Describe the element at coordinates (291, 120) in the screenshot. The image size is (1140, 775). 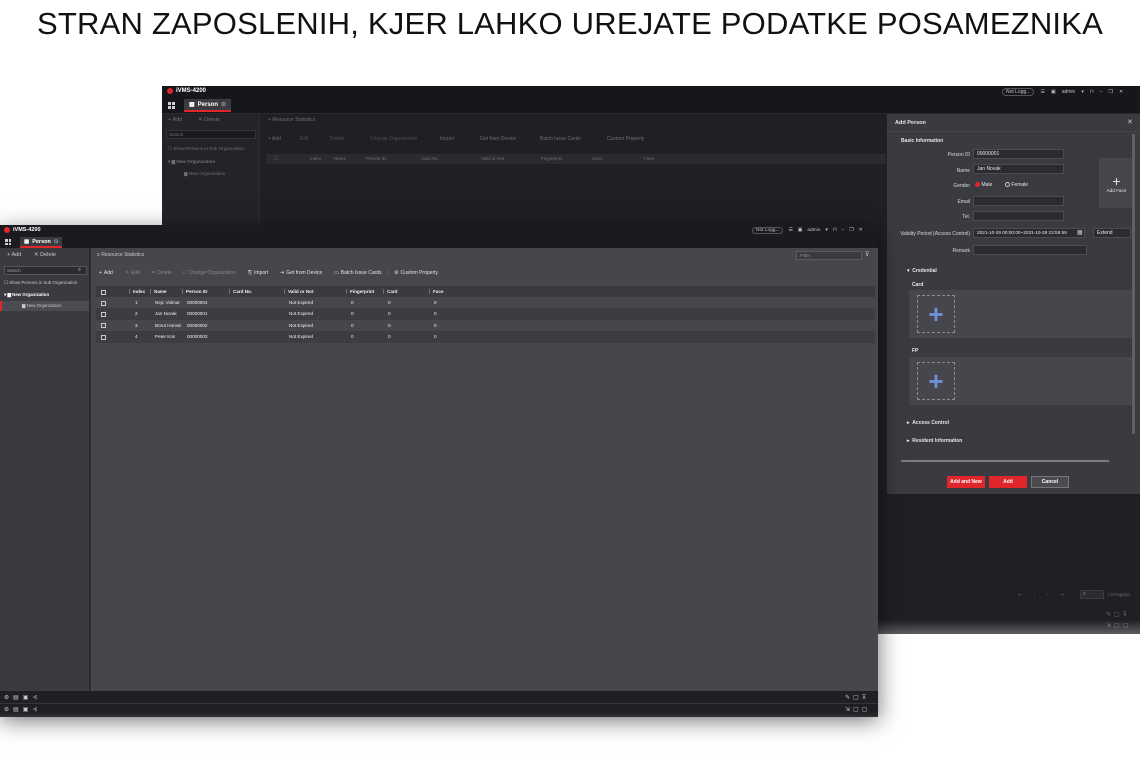
I see `resource-statistics-link: + Resource Statistics` at that location.